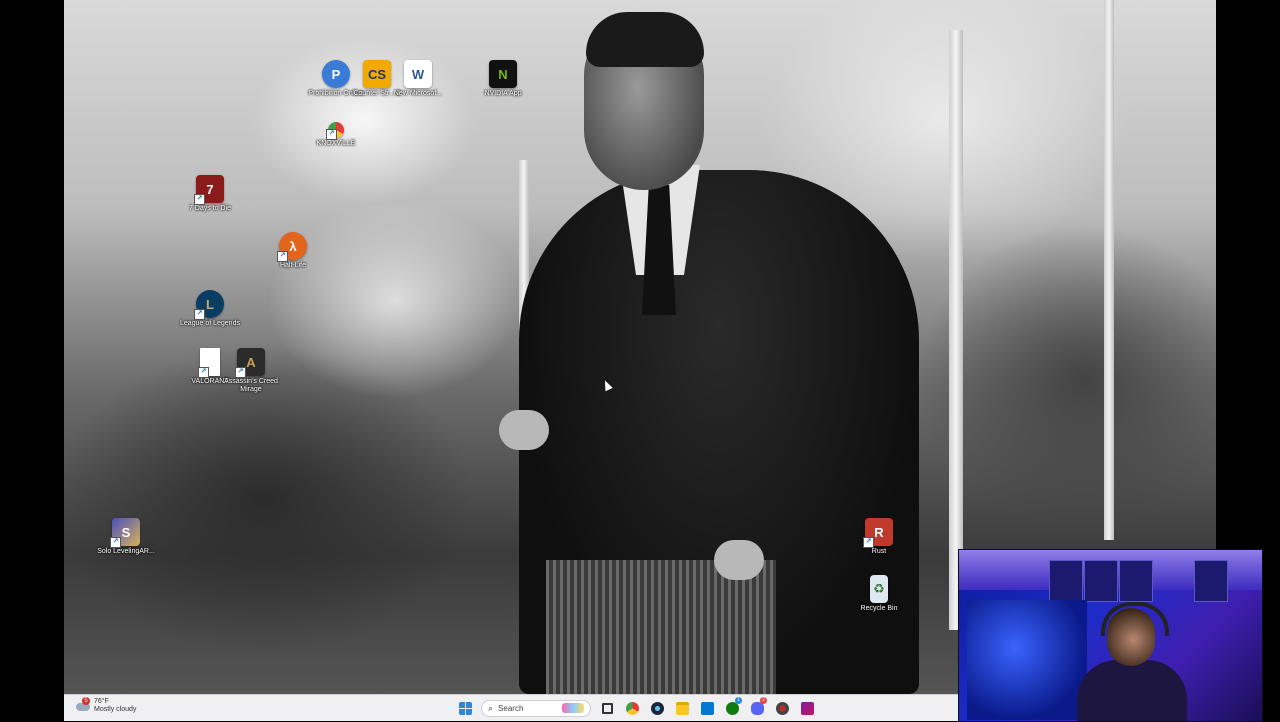 Image resolution: width=1280 pixels, height=722 pixels. Describe the element at coordinates (879, 608) in the screenshot. I see `desktop-icon-label: Recycle Bin` at that location.